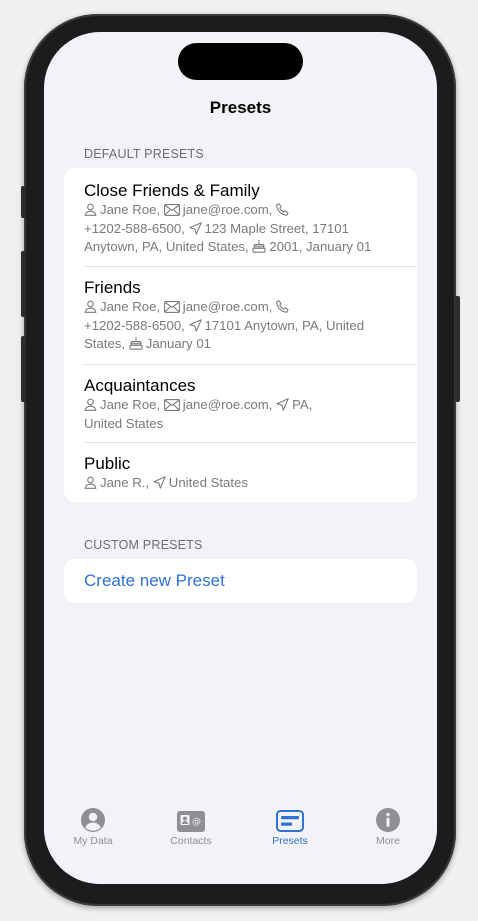 Image resolution: width=478 pixels, height=921 pixels. I want to click on presets-card-icon, so click(290, 818).